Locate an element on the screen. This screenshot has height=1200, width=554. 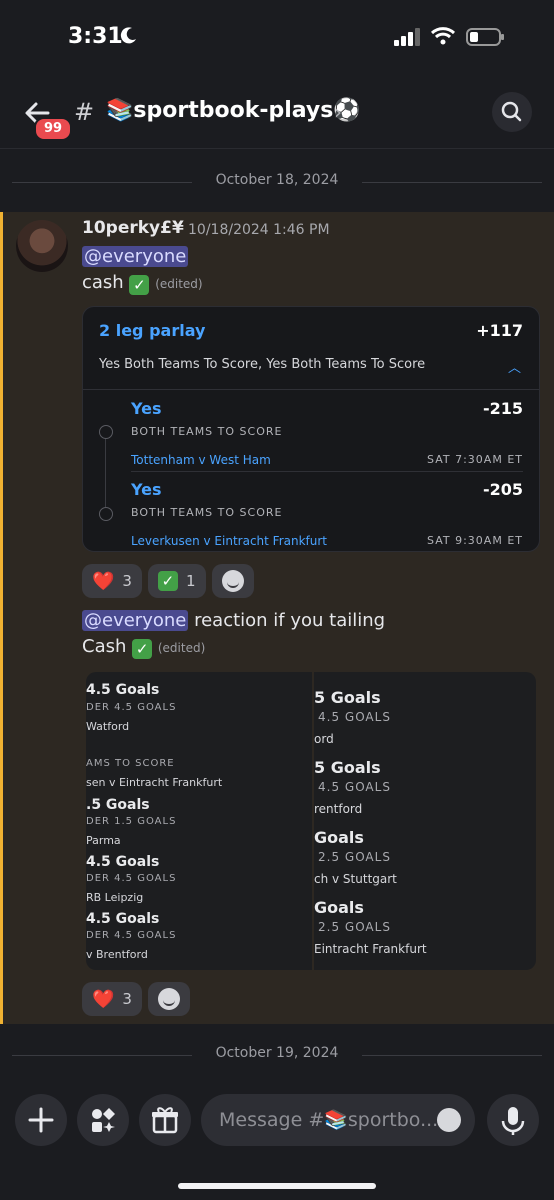
wifi-icon is located at coordinates (443, 36).